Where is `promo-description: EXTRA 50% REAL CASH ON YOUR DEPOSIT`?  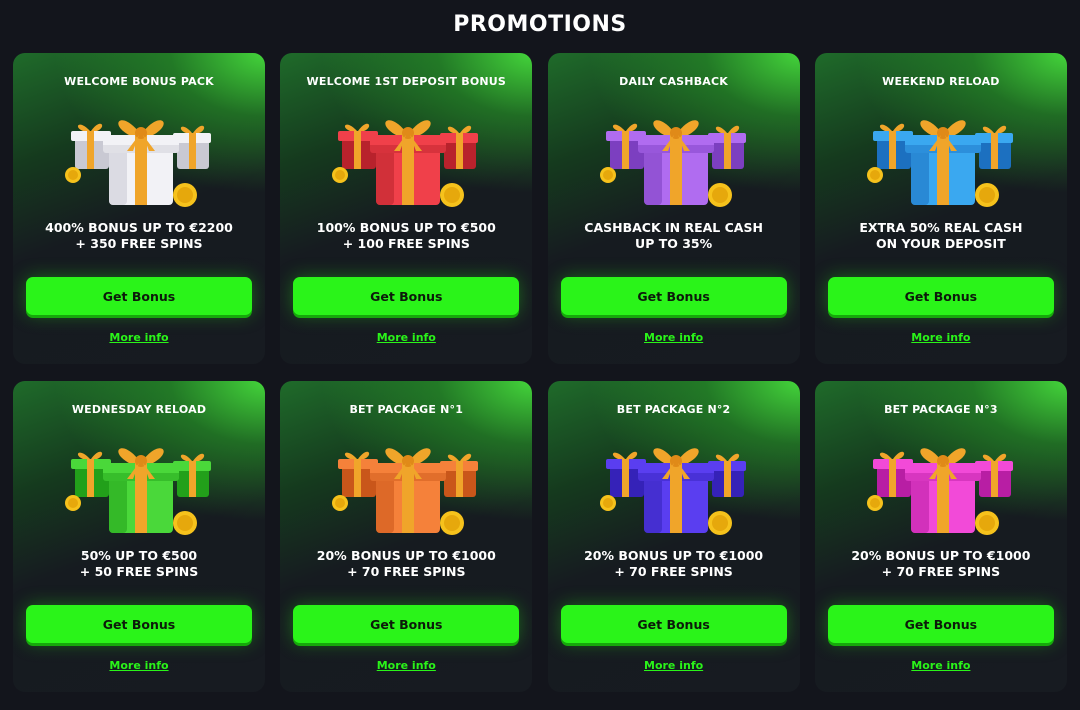 promo-description: EXTRA 50% REAL CASH ON YOUR DEPOSIT is located at coordinates (941, 236).